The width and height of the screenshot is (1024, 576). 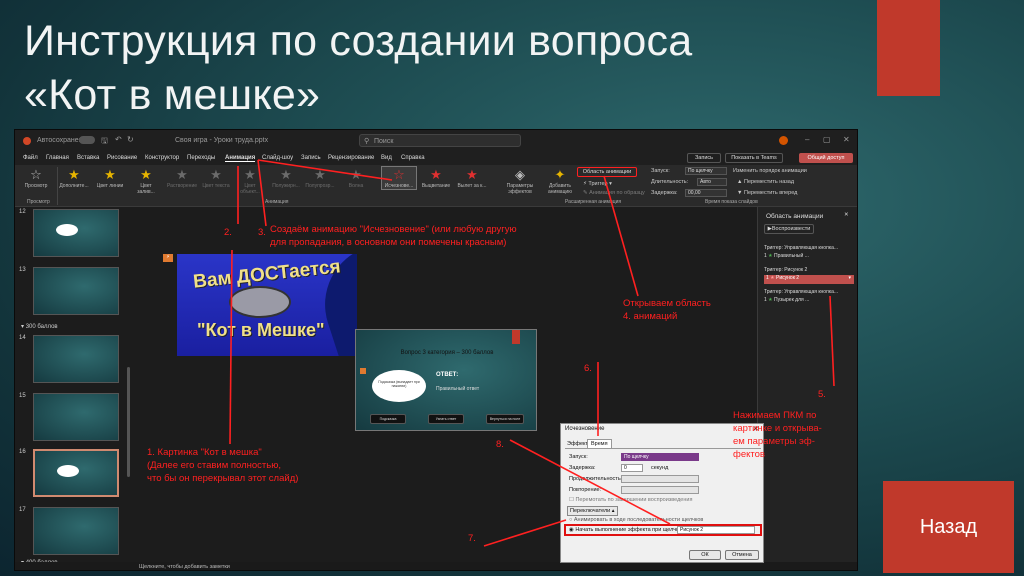 What do you see at coordinates (325, 170) in the screenshot?
I see `arrow-3b` at bounding box center [325, 170].